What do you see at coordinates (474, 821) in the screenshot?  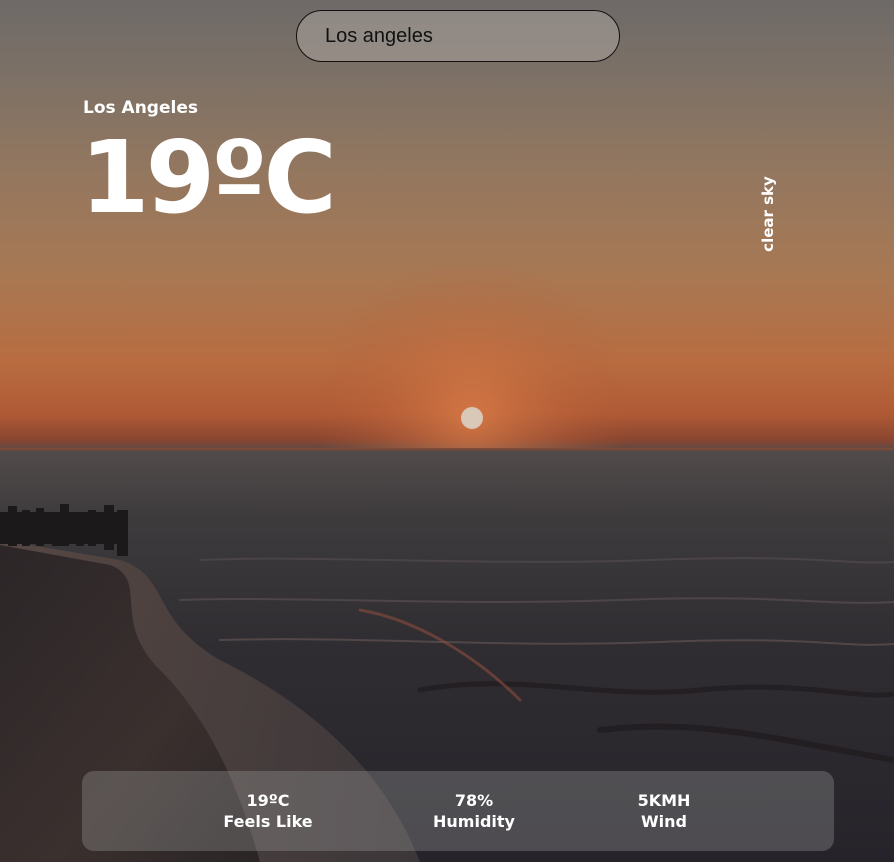 I see `humidity-label: Humidity` at bounding box center [474, 821].